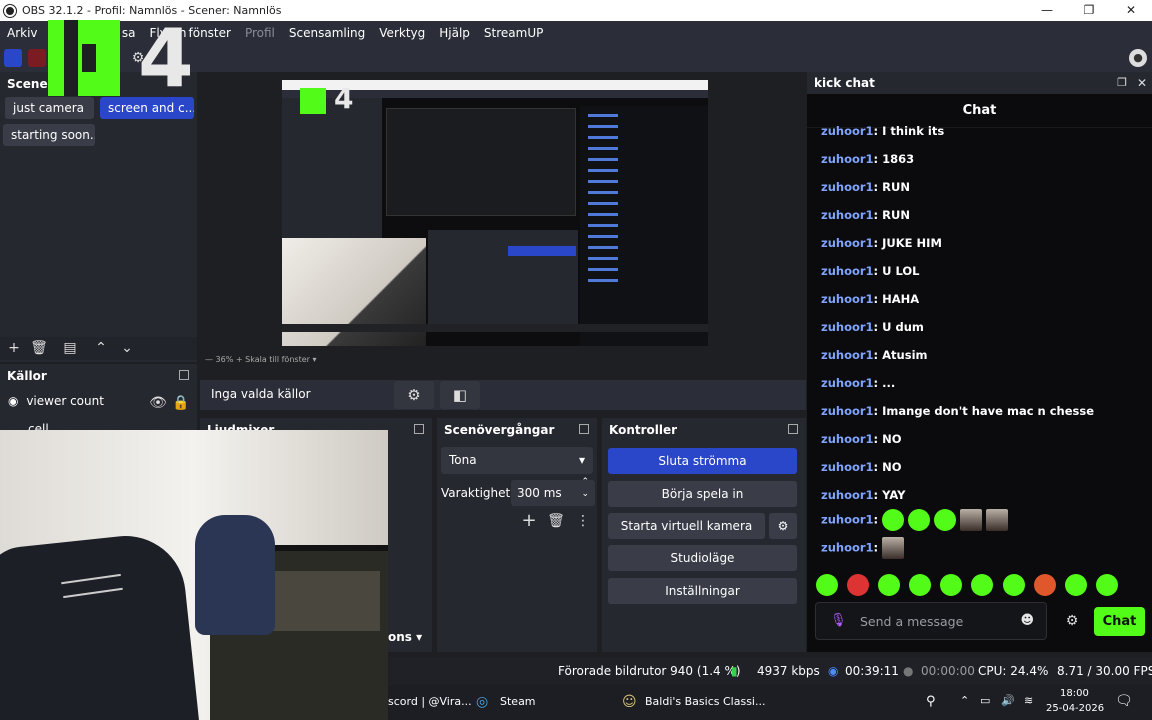 The image size is (1152, 720). Describe the element at coordinates (27, 375) in the screenshot. I see `sources-title: Källor` at that location.